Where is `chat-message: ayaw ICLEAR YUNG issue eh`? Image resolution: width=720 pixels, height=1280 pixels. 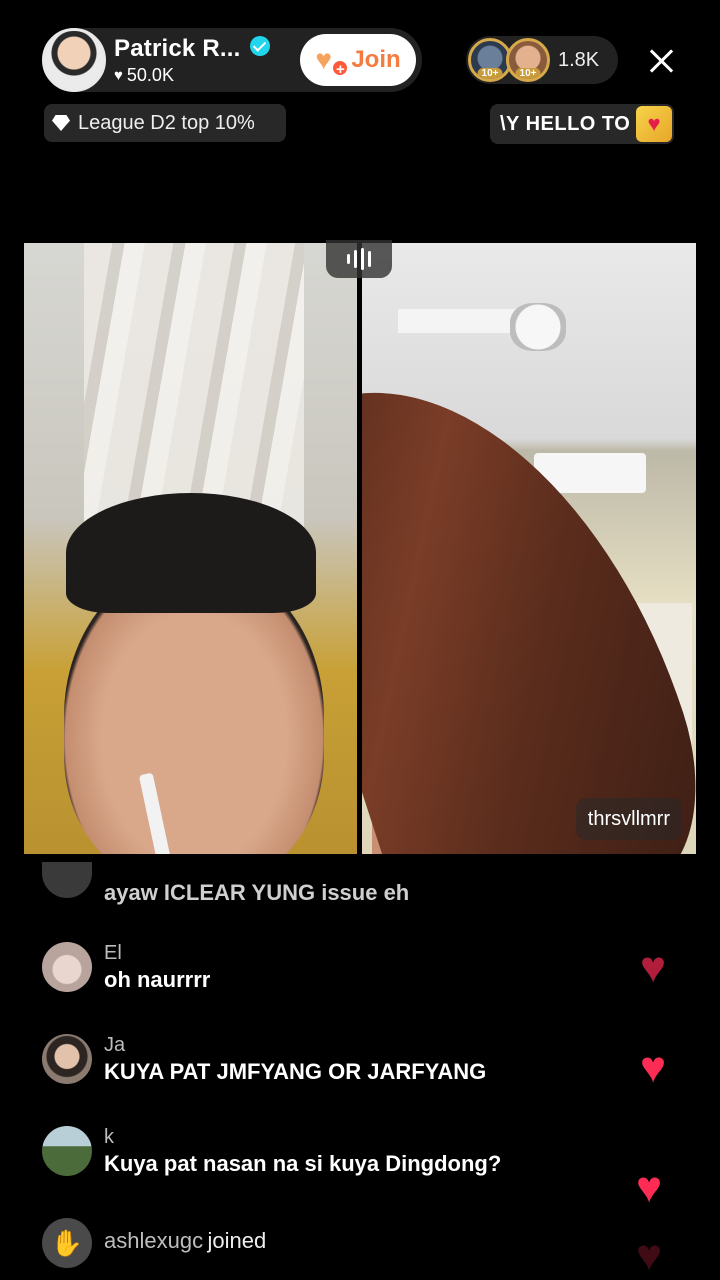 chat-message: ayaw ICLEAR YUNG issue eh is located at coordinates (225, 884).